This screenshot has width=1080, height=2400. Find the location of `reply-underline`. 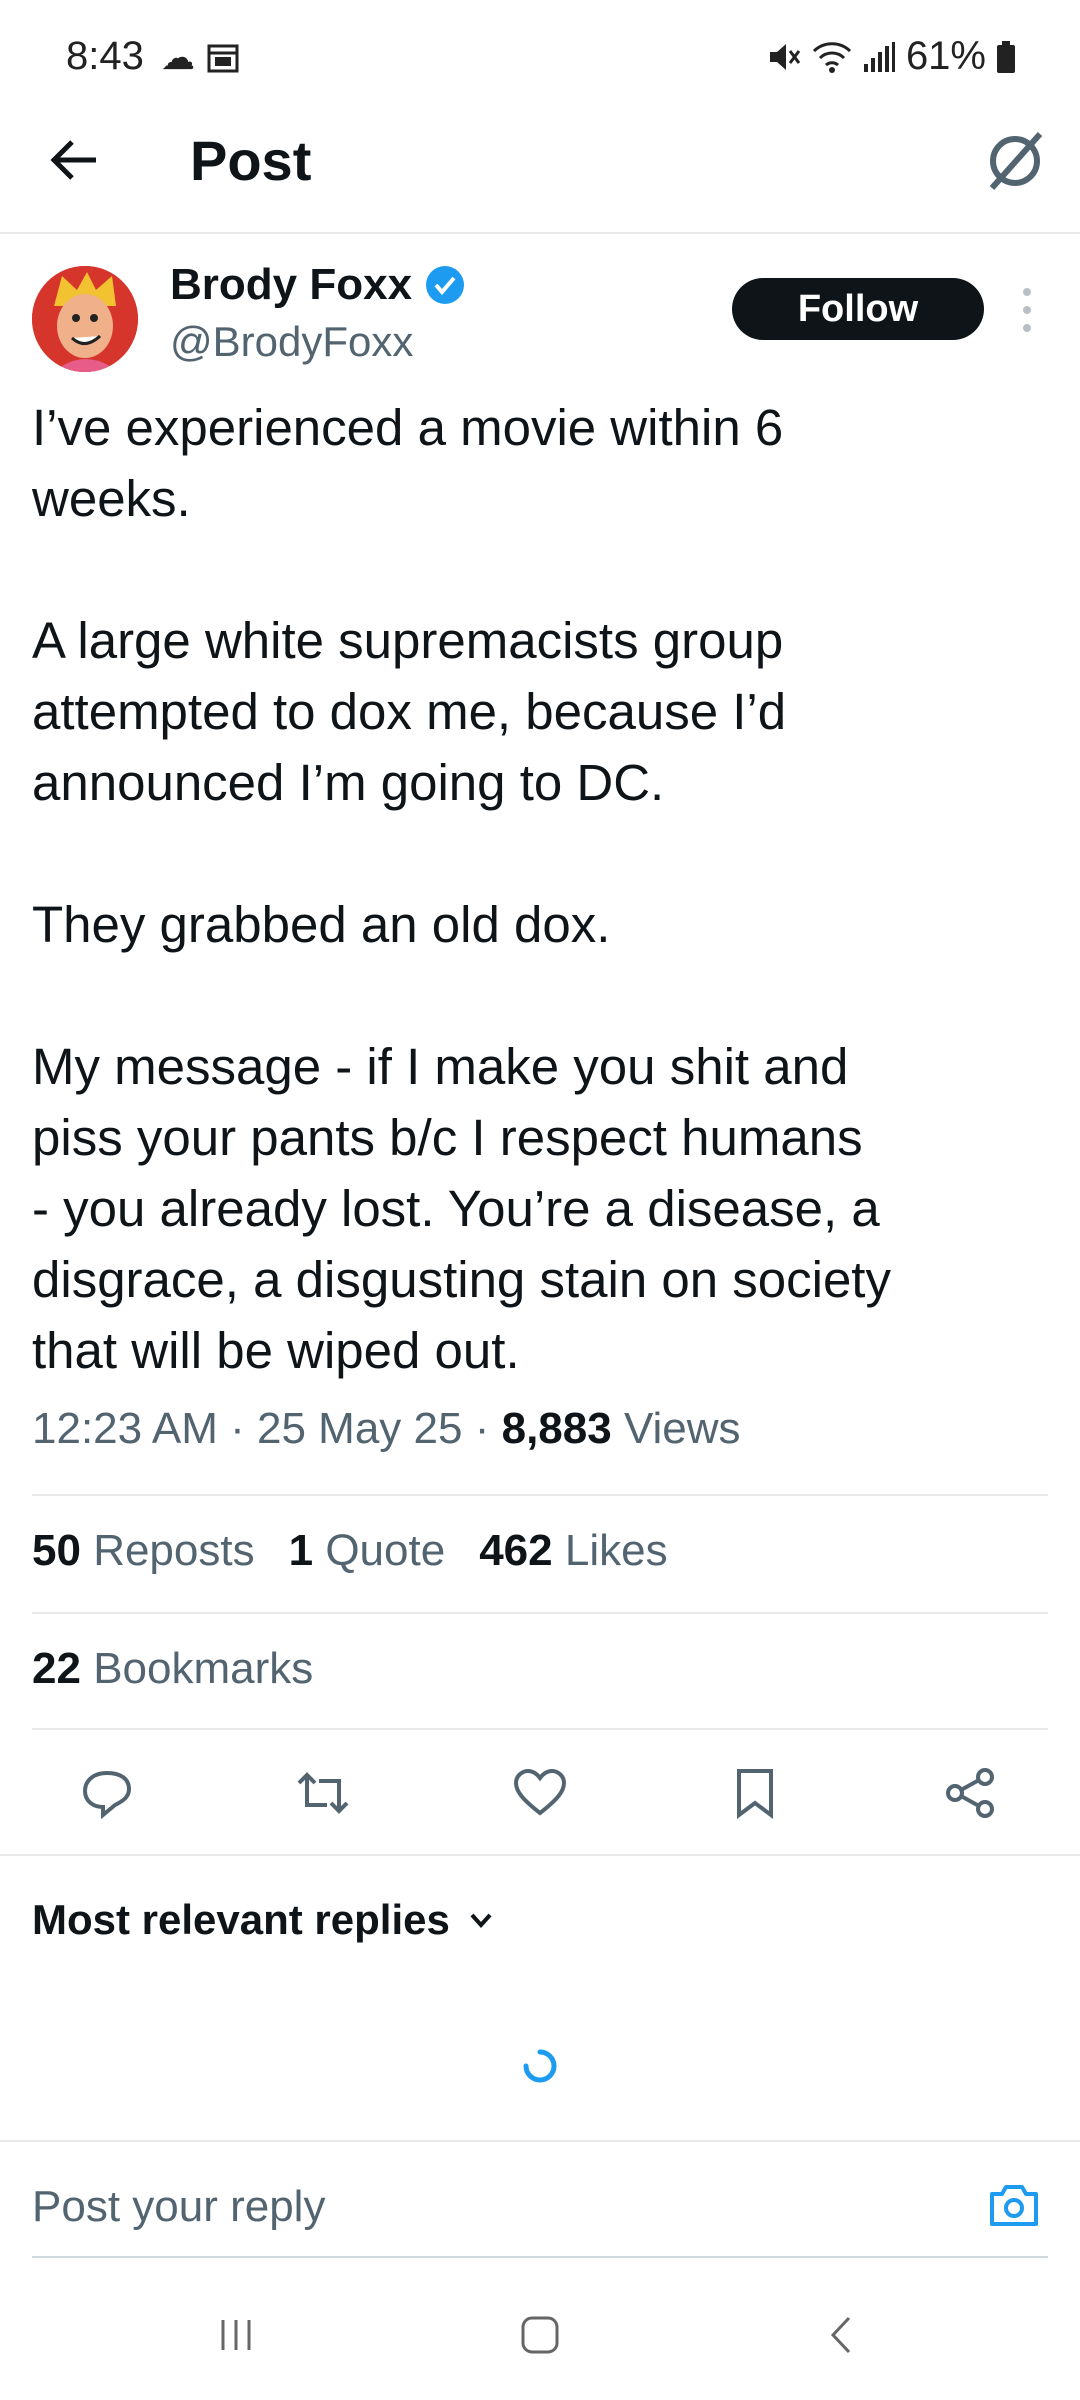

reply-underline is located at coordinates (540, 2257).